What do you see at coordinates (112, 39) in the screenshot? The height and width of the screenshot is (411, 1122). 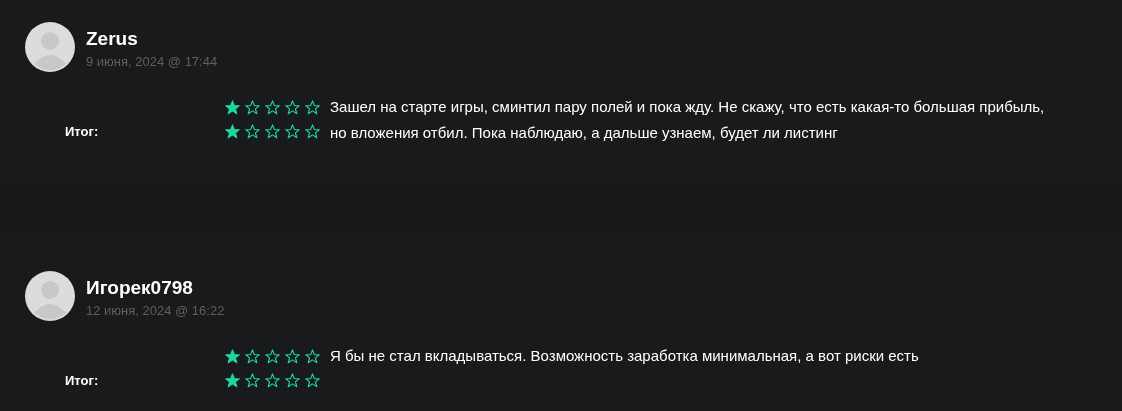 I see `author-name: Zerus` at bounding box center [112, 39].